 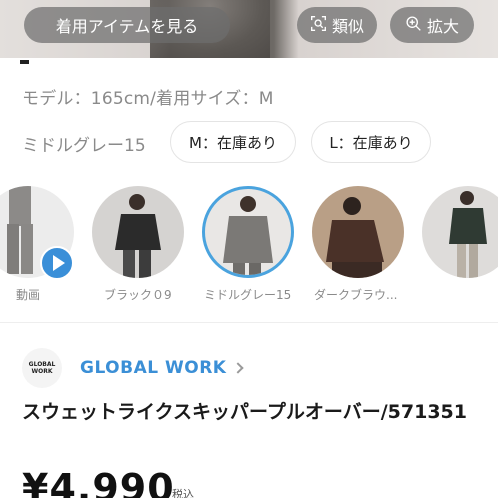 I want to click on similar-button: 類似, so click(x=337, y=25).